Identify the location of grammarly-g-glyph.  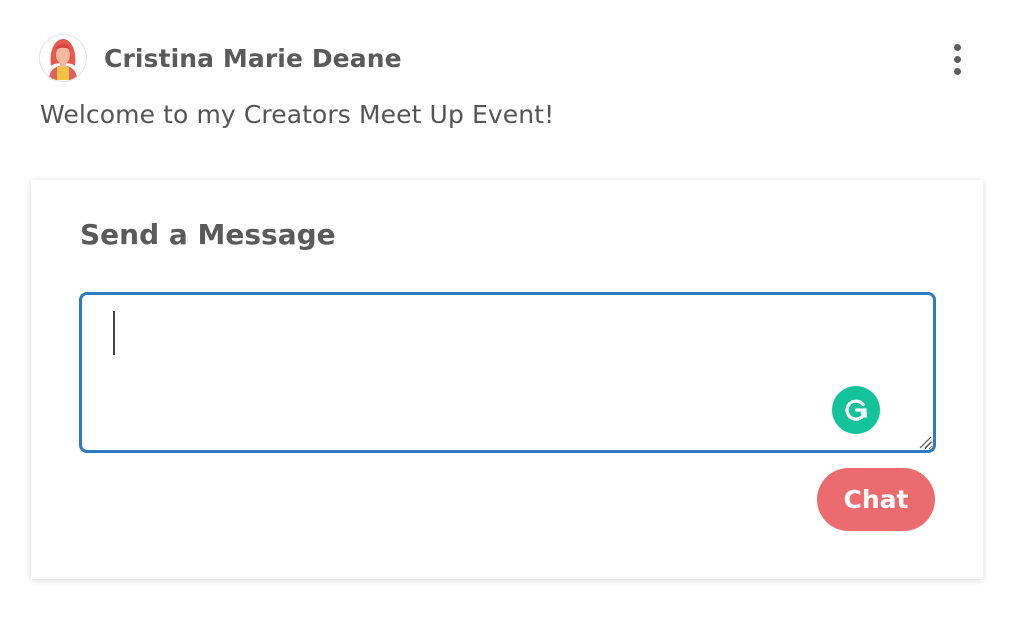
(856, 410).